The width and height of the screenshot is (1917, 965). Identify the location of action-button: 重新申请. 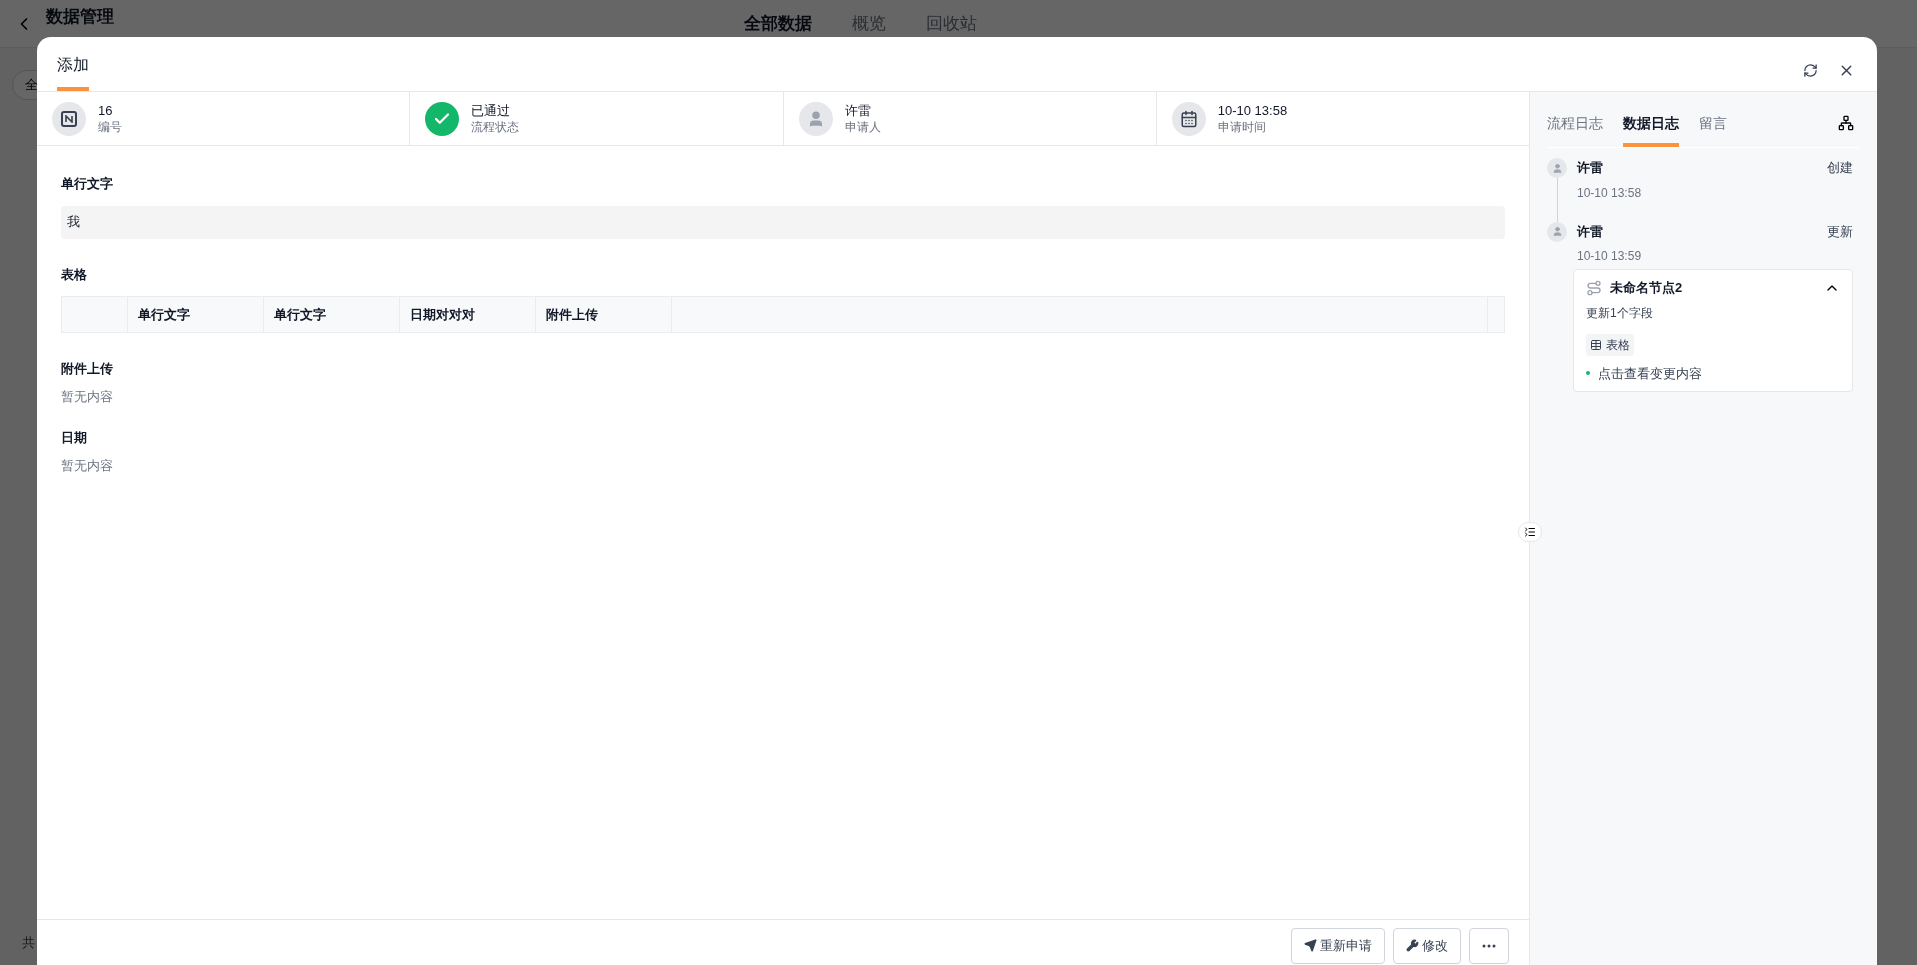
(1338, 945).